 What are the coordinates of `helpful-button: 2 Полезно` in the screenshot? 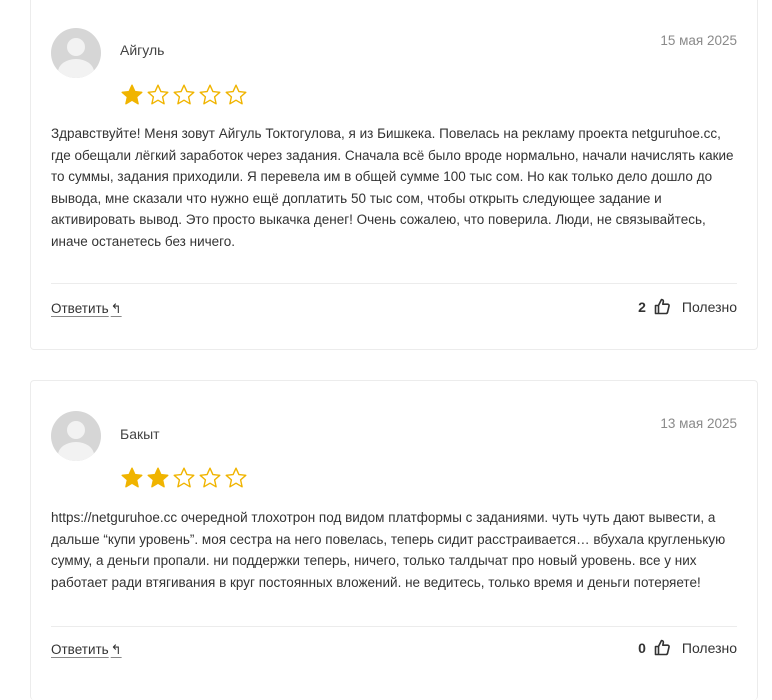 It's located at (687, 306).